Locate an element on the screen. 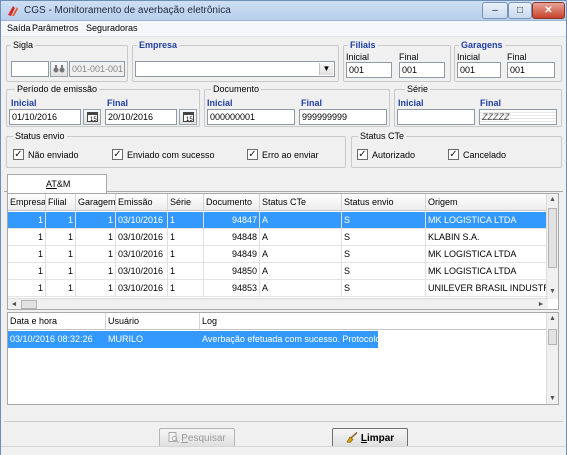 Image resolution: width=567 pixels, height=455 pixels. periodo-final-calendar-button: 15 is located at coordinates (188, 117).